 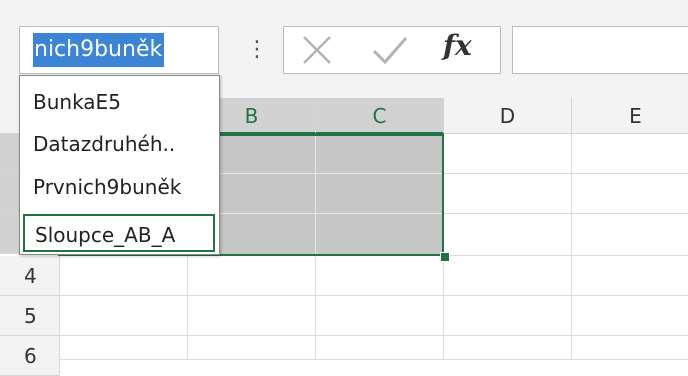 What do you see at coordinates (630, 154) in the screenshot?
I see `cell-e1` at bounding box center [630, 154].